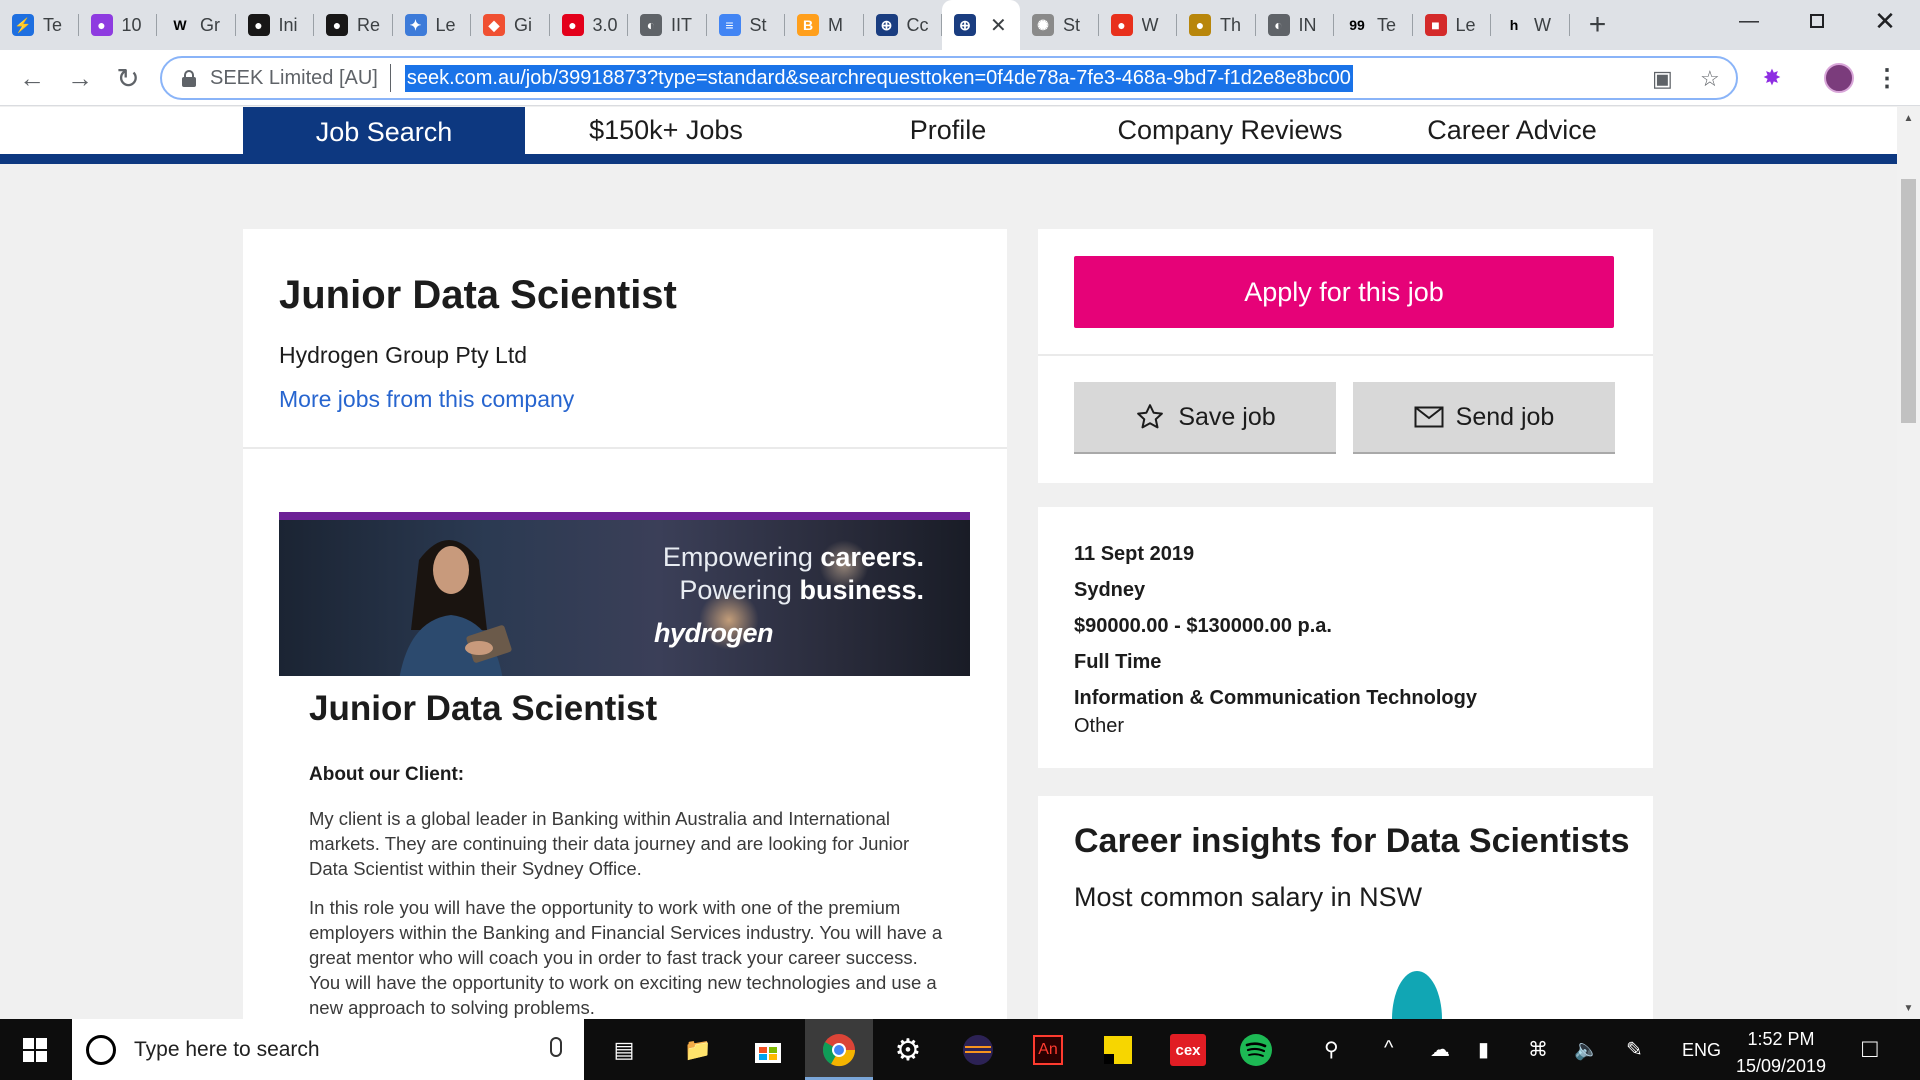 This screenshot has height=1080, width=1920. Describe the element at coordinates (746, 25) in the screenshot. I see `browser-tab: ≡ St` at that location.